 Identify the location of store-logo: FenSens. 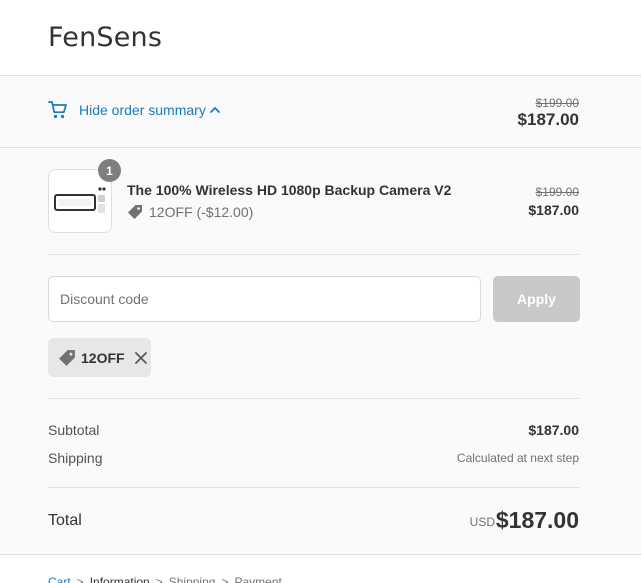
(105, 37).